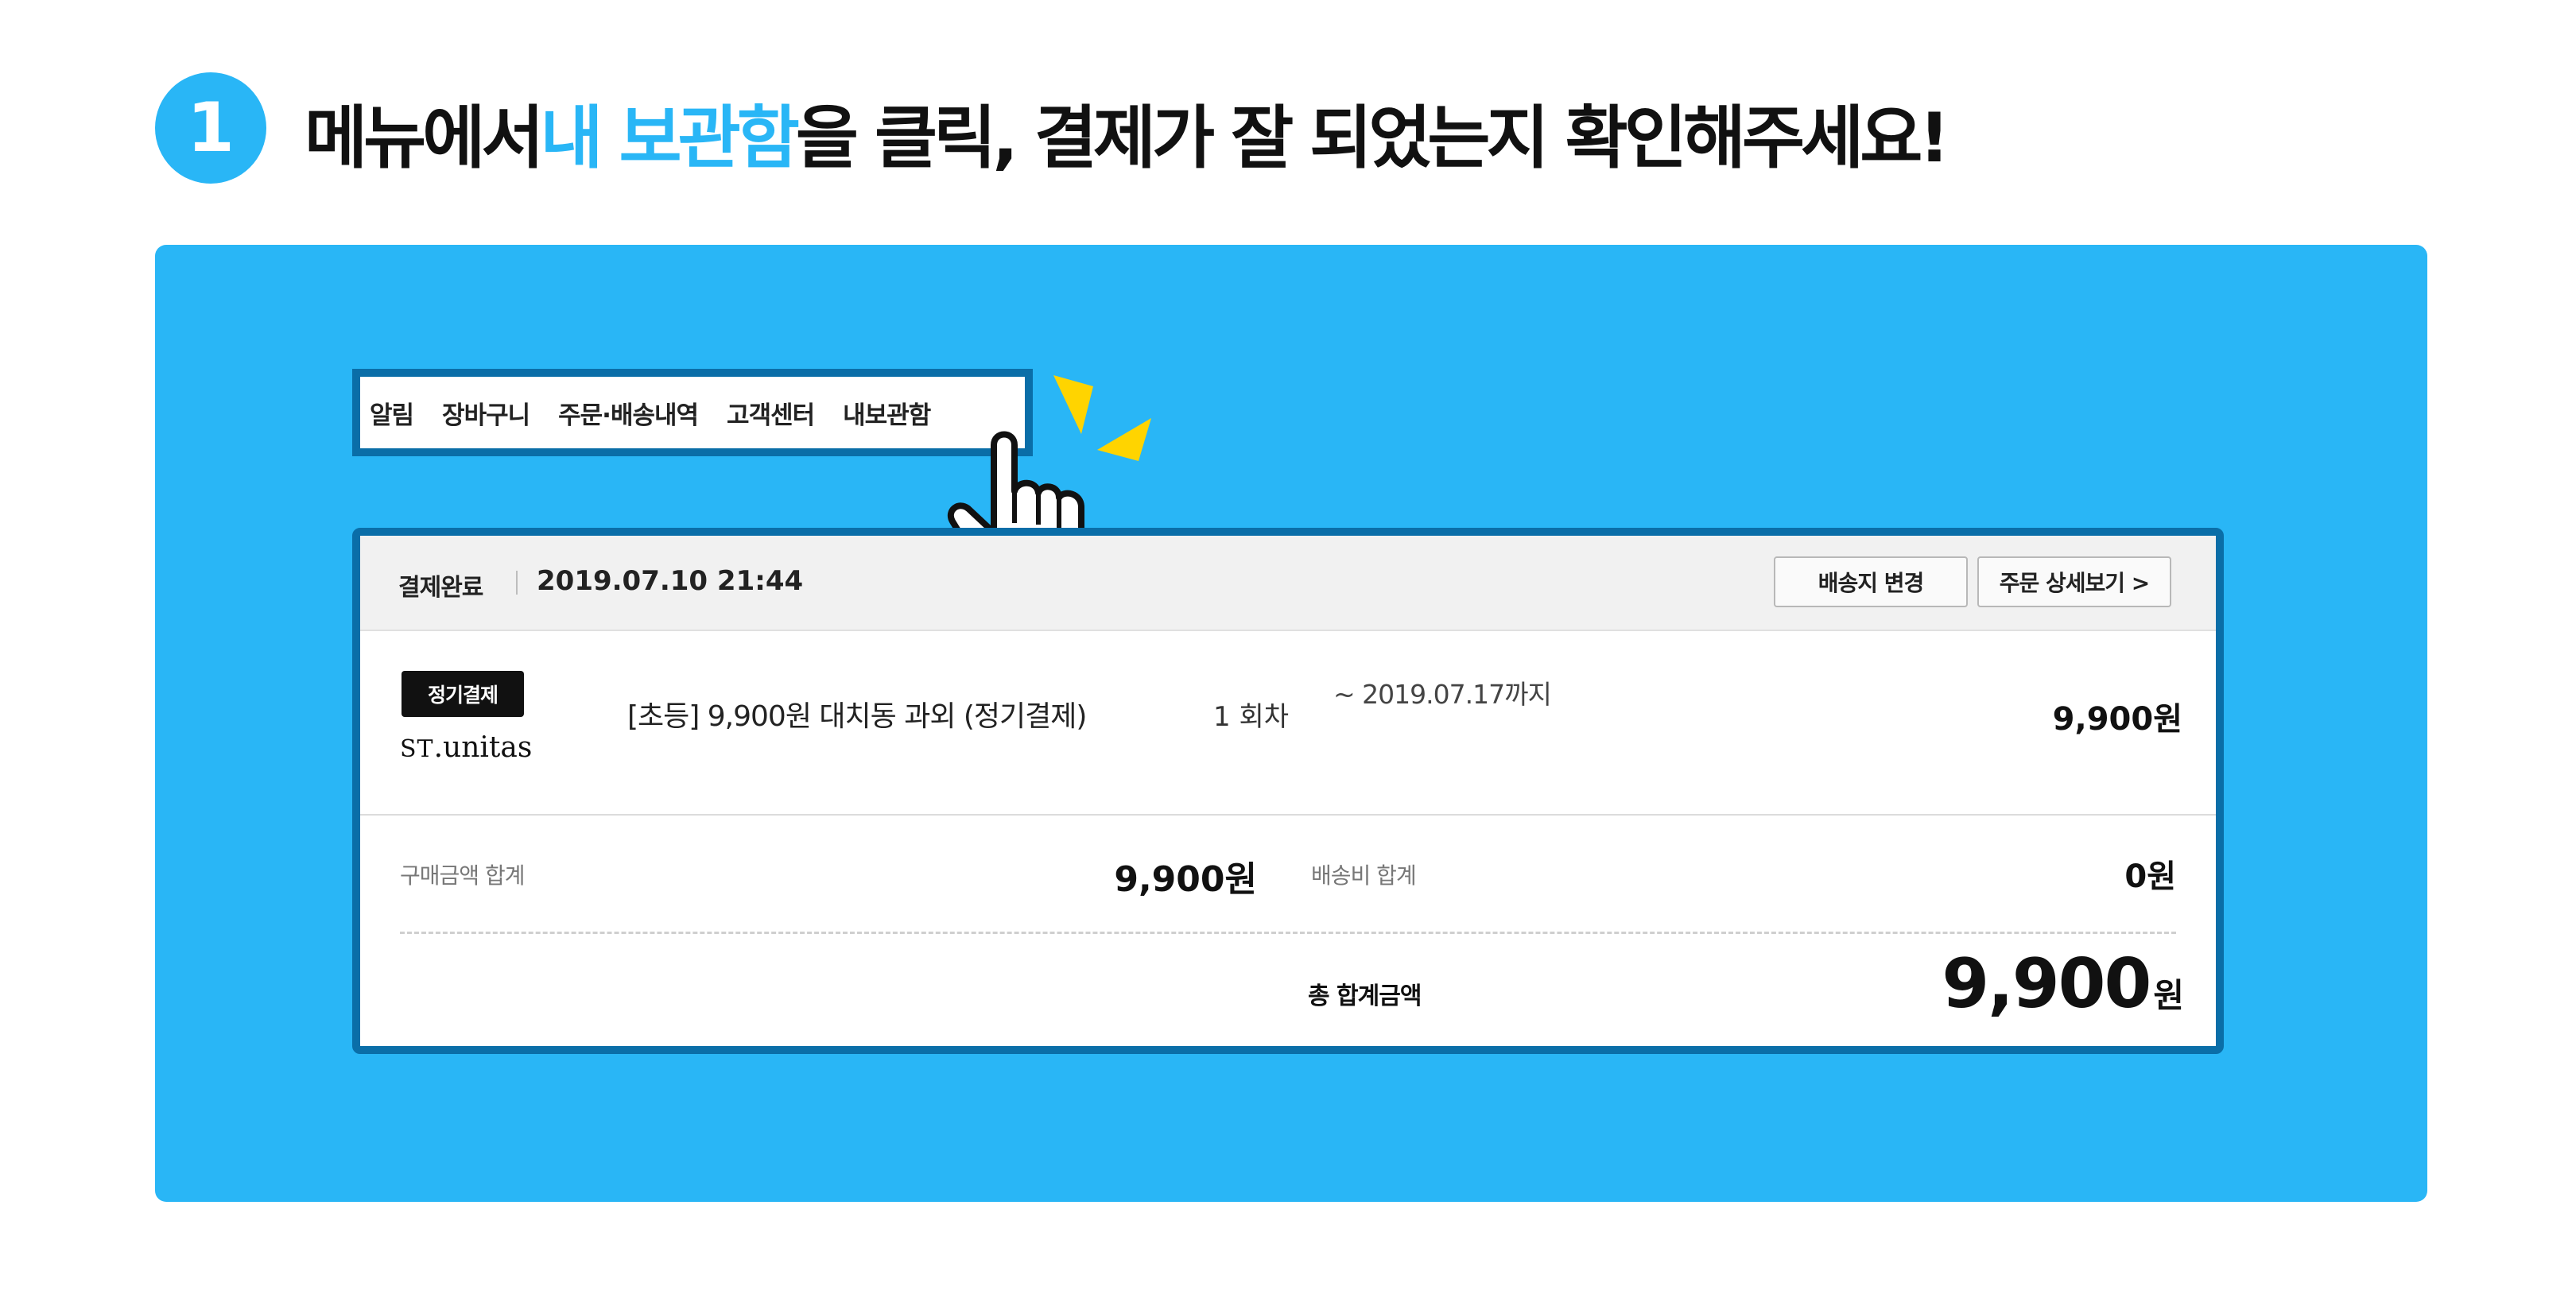  I want to click on shipping-total-label: 배송비 합계, so click(1364, 875).